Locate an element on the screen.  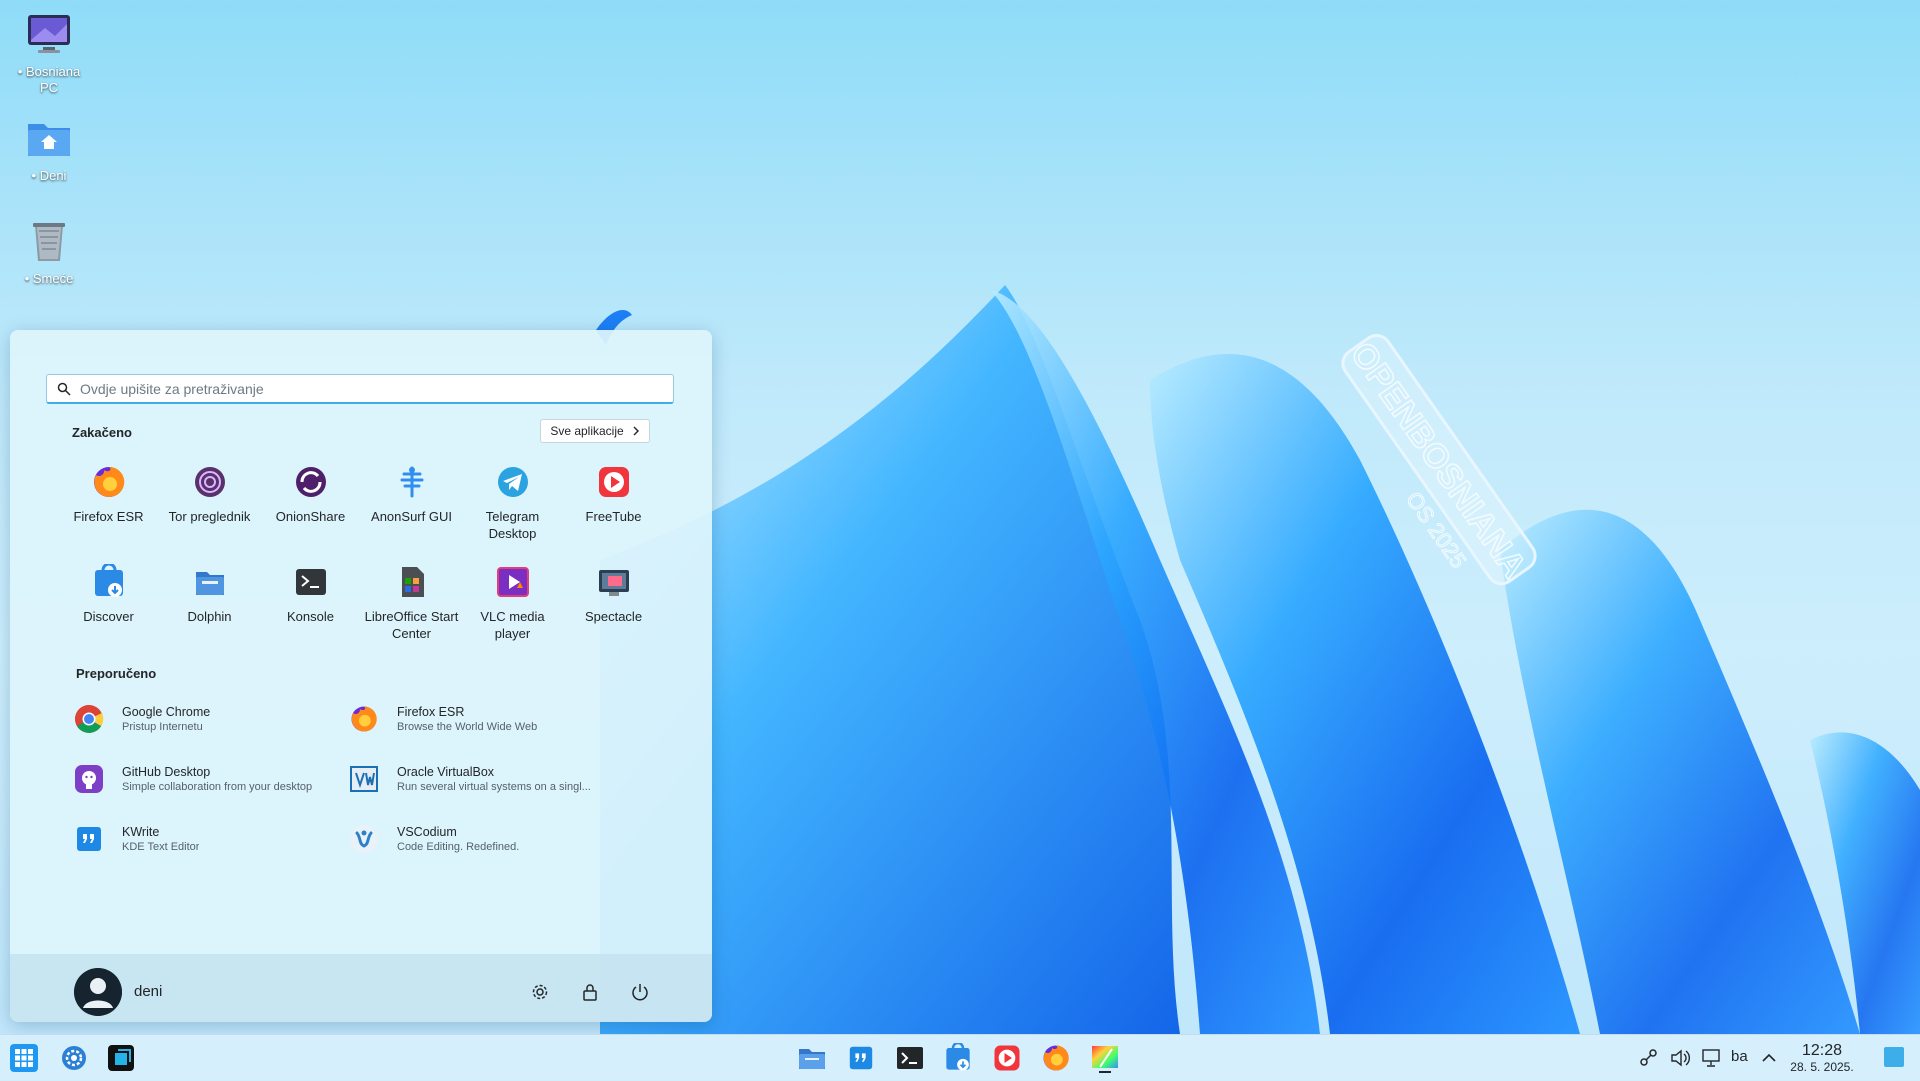
show-desktop-button is located at coordinates (1894, 1057).